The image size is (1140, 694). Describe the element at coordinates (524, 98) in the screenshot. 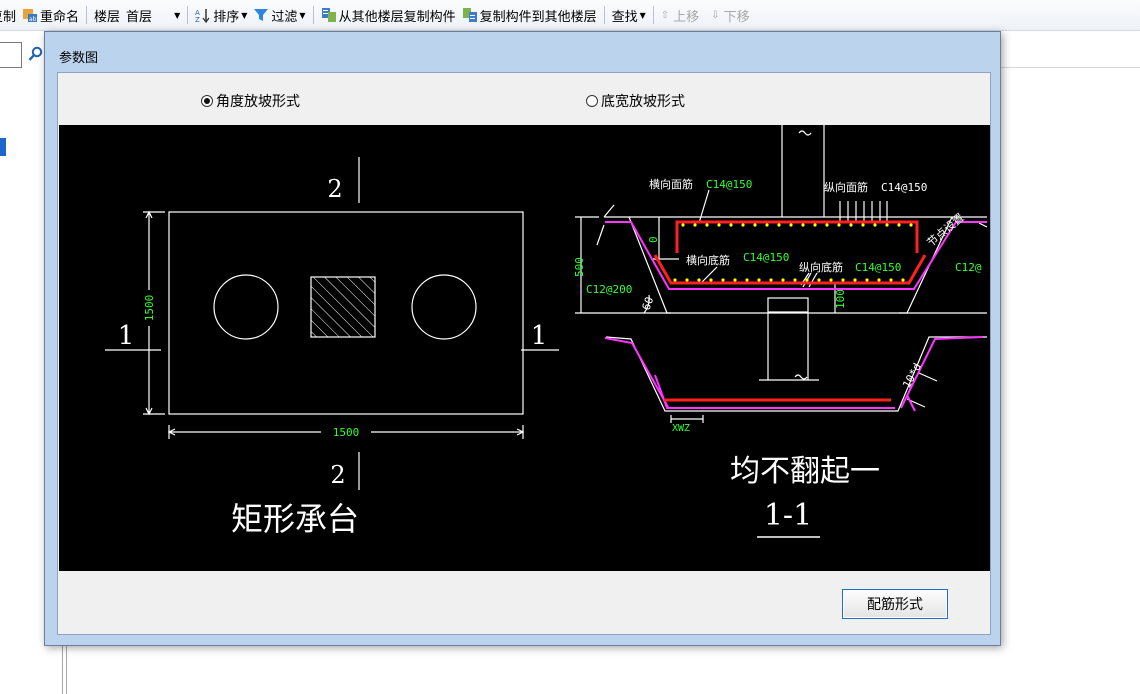

I see `slope-type-radio-group: 角度放坡形式 底宽放坡形式` at that location.